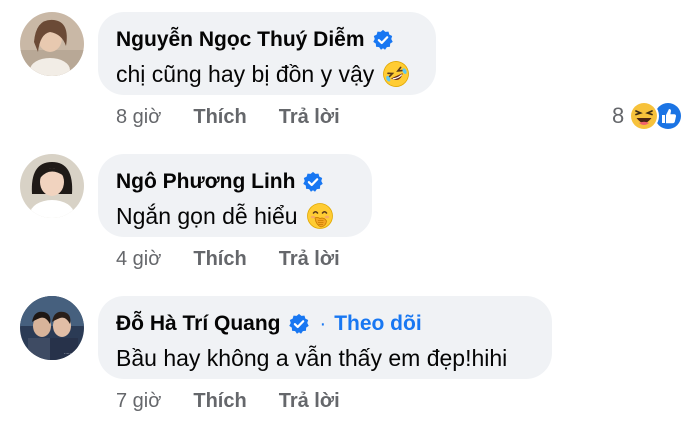 This screenshot has width=700, height=422. What do you see at coordinates (235, 195) in the screenshot?
I see `comment-bubble: Ngô Phương Linh Ngắn gọn dễ hiểu` at bounding box center [235, 195].